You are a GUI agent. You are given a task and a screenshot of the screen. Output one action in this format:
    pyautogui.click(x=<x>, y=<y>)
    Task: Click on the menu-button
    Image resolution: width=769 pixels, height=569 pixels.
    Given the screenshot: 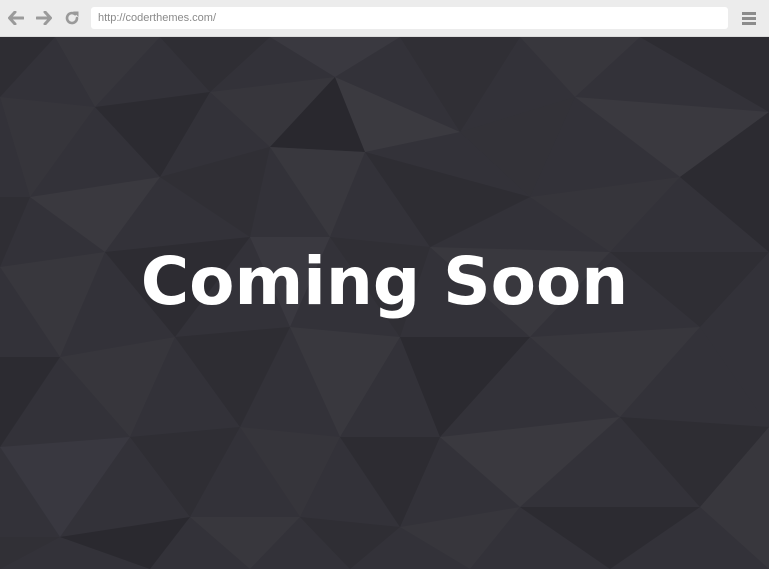 What is the action you would take?
    pyautogui.click(x=749, y=18)
    